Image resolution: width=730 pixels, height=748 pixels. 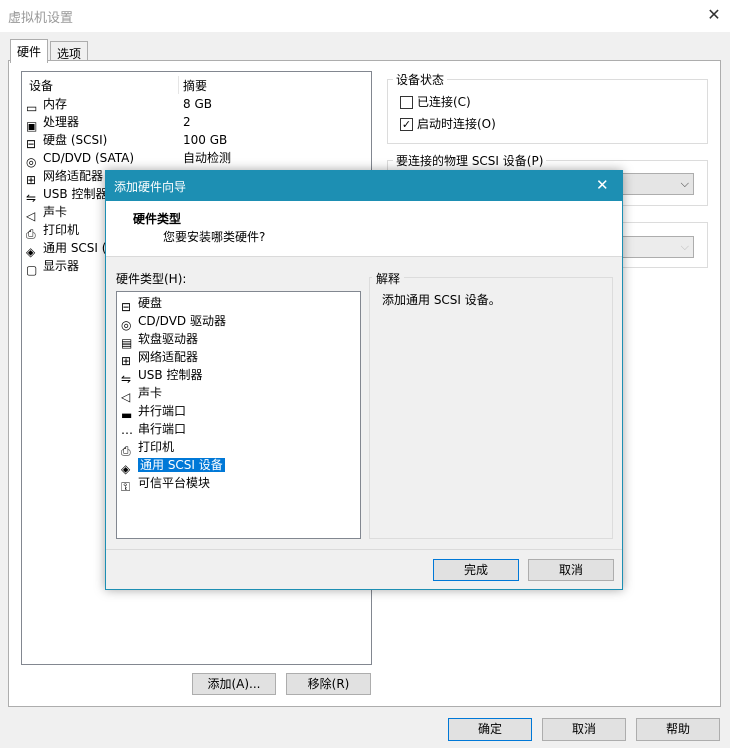 I want to click on hardware-type-item: ⊟ 硬盘, so click(x=142, y=304).